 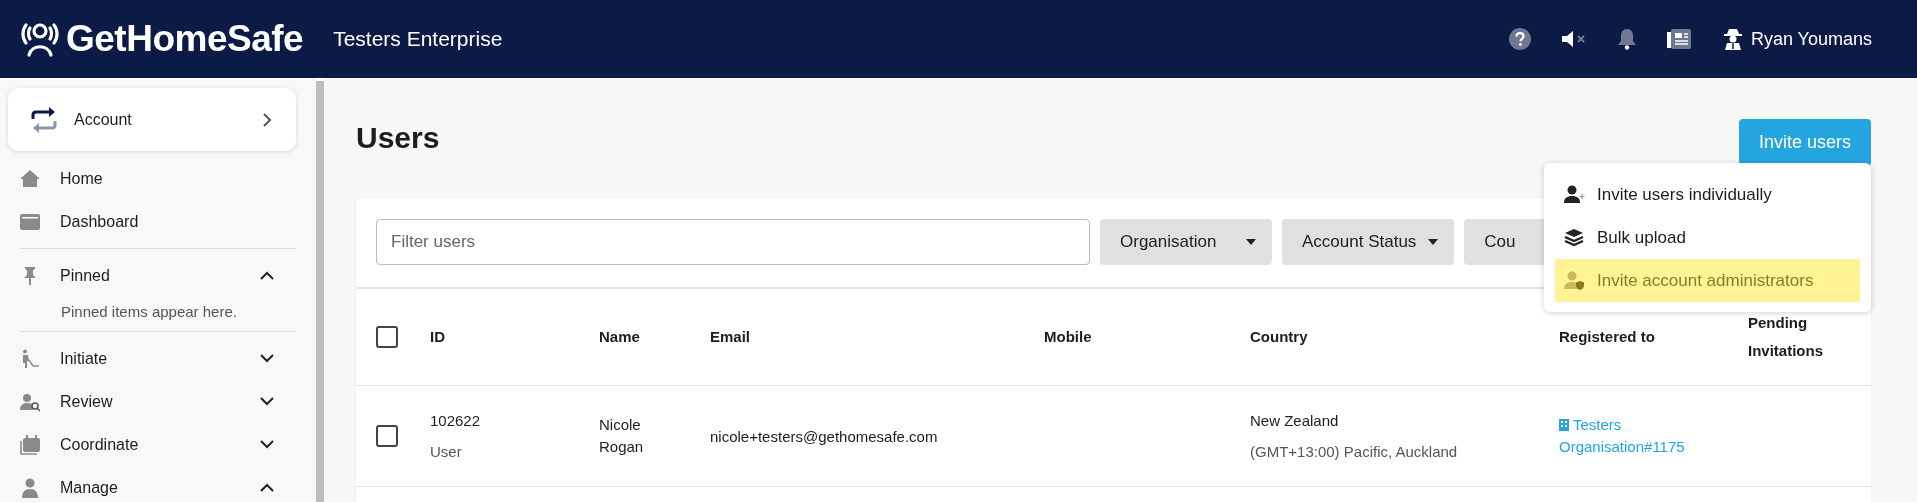 What do you see at coordinates (824, 436) in the screenshot?
I see `table-cell: nicole+testers@gethomesafe.com` at bounding box center [824, 436].